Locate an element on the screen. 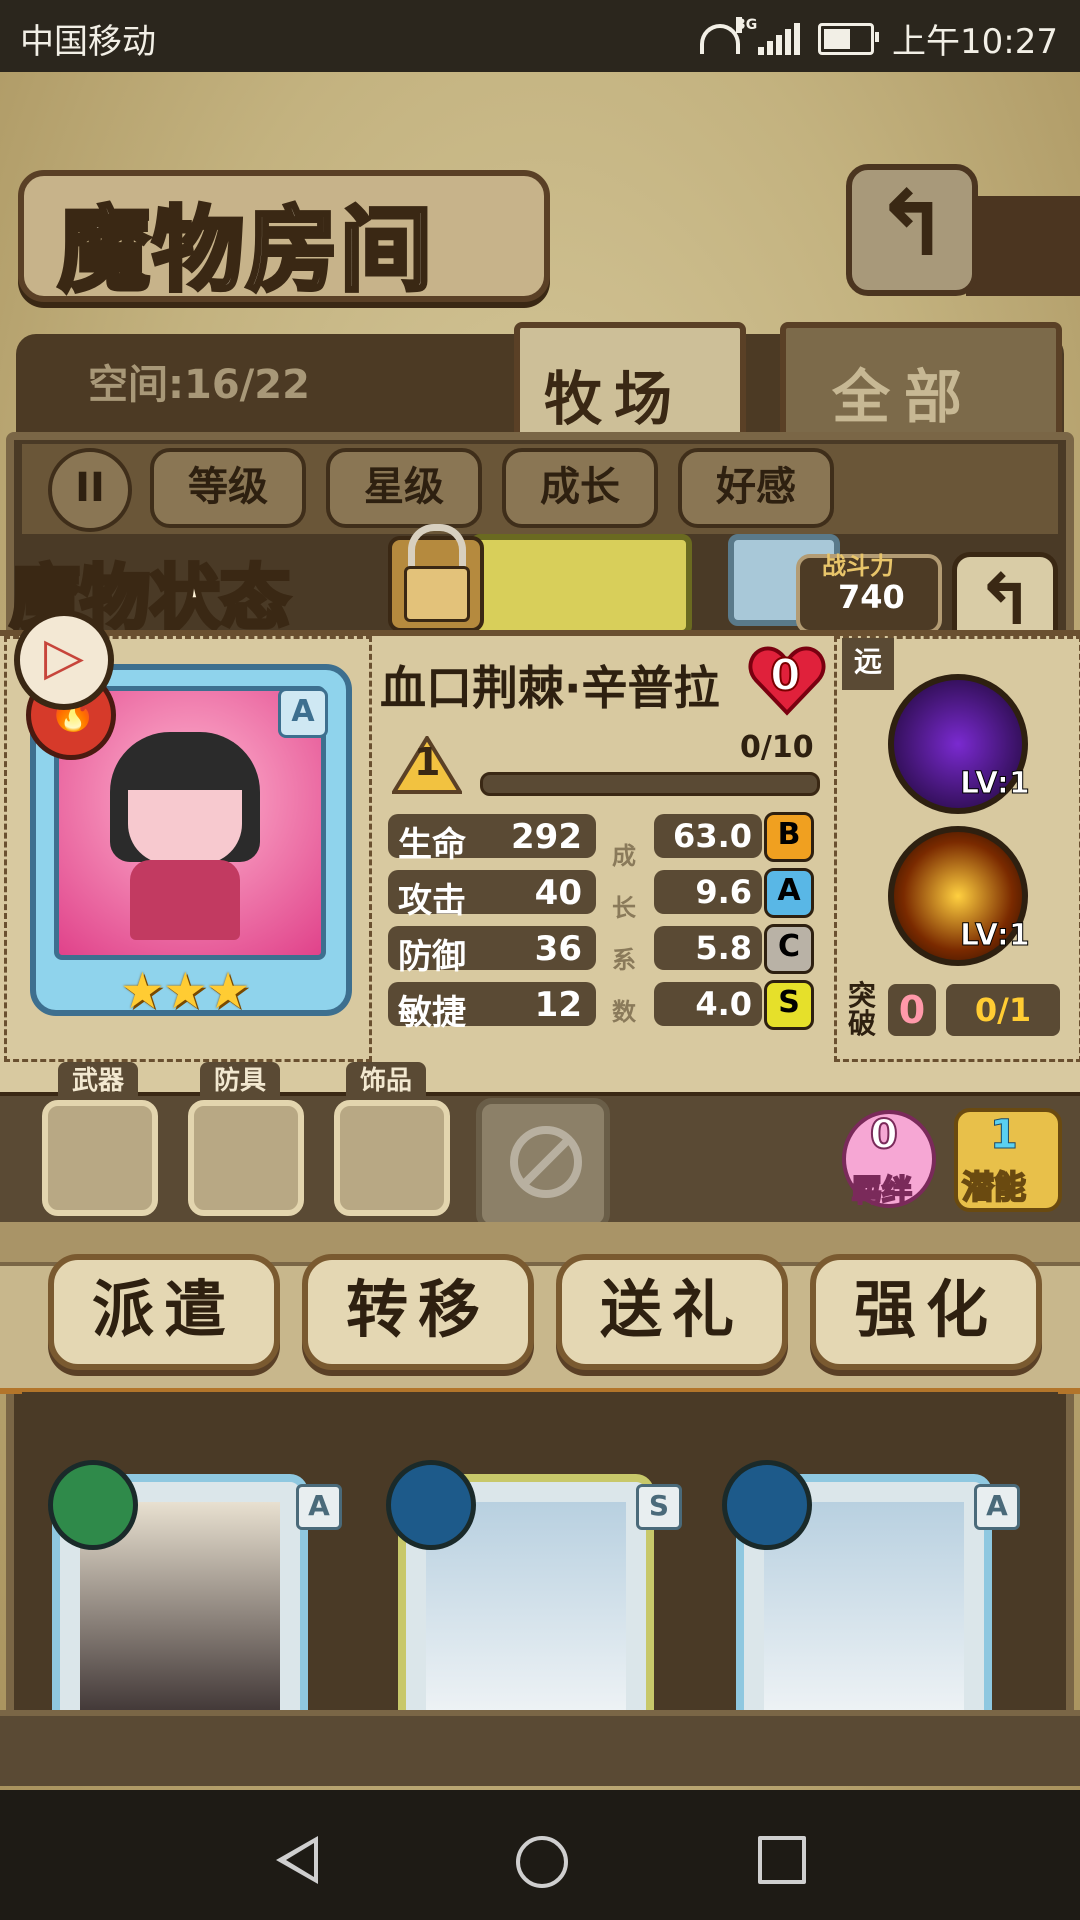 The image size is (1080, 1920). filter-level-button: 等级 is located at coordinates (228, 488).